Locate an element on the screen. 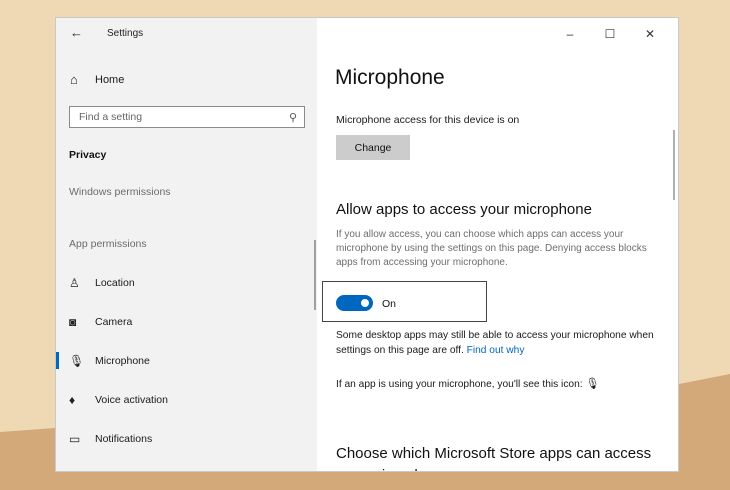 Image resolution: width=730 pixels, height=490 pixels. sidebar-item-label: Microphone is located at coordinates (122, 361).